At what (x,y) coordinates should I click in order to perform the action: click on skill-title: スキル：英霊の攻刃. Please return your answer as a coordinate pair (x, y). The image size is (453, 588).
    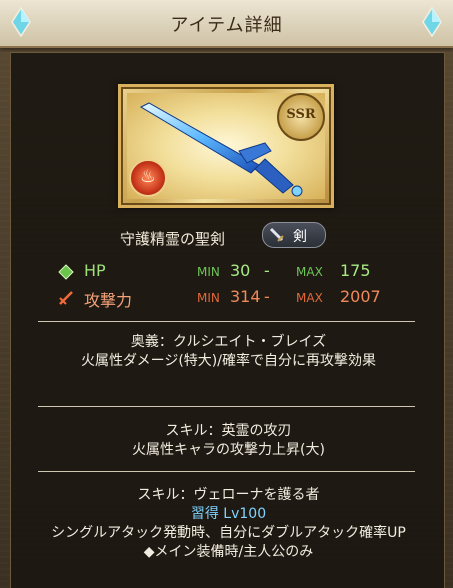
    Looking at the image, I should click on (228, 431).